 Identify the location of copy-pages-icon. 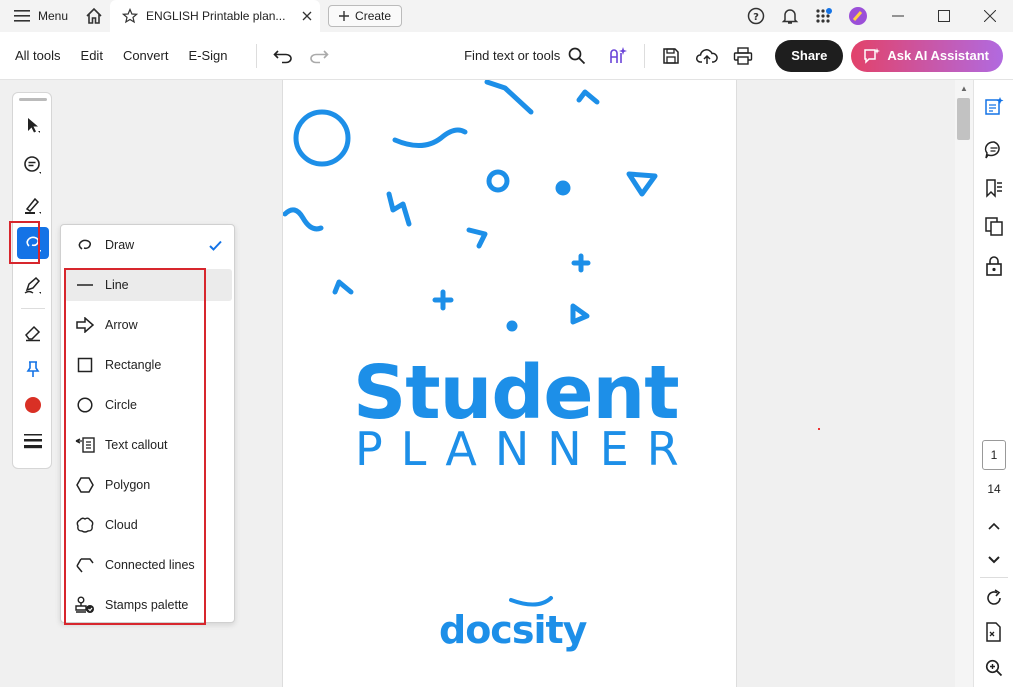
(994, 226).